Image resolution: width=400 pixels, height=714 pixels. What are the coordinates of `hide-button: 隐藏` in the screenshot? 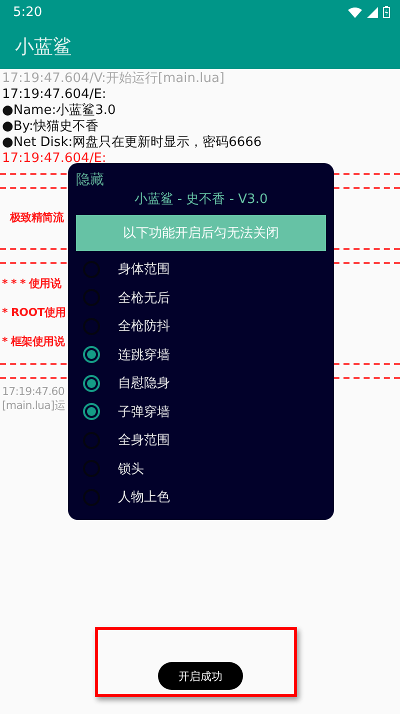 It's located at (90, 180).